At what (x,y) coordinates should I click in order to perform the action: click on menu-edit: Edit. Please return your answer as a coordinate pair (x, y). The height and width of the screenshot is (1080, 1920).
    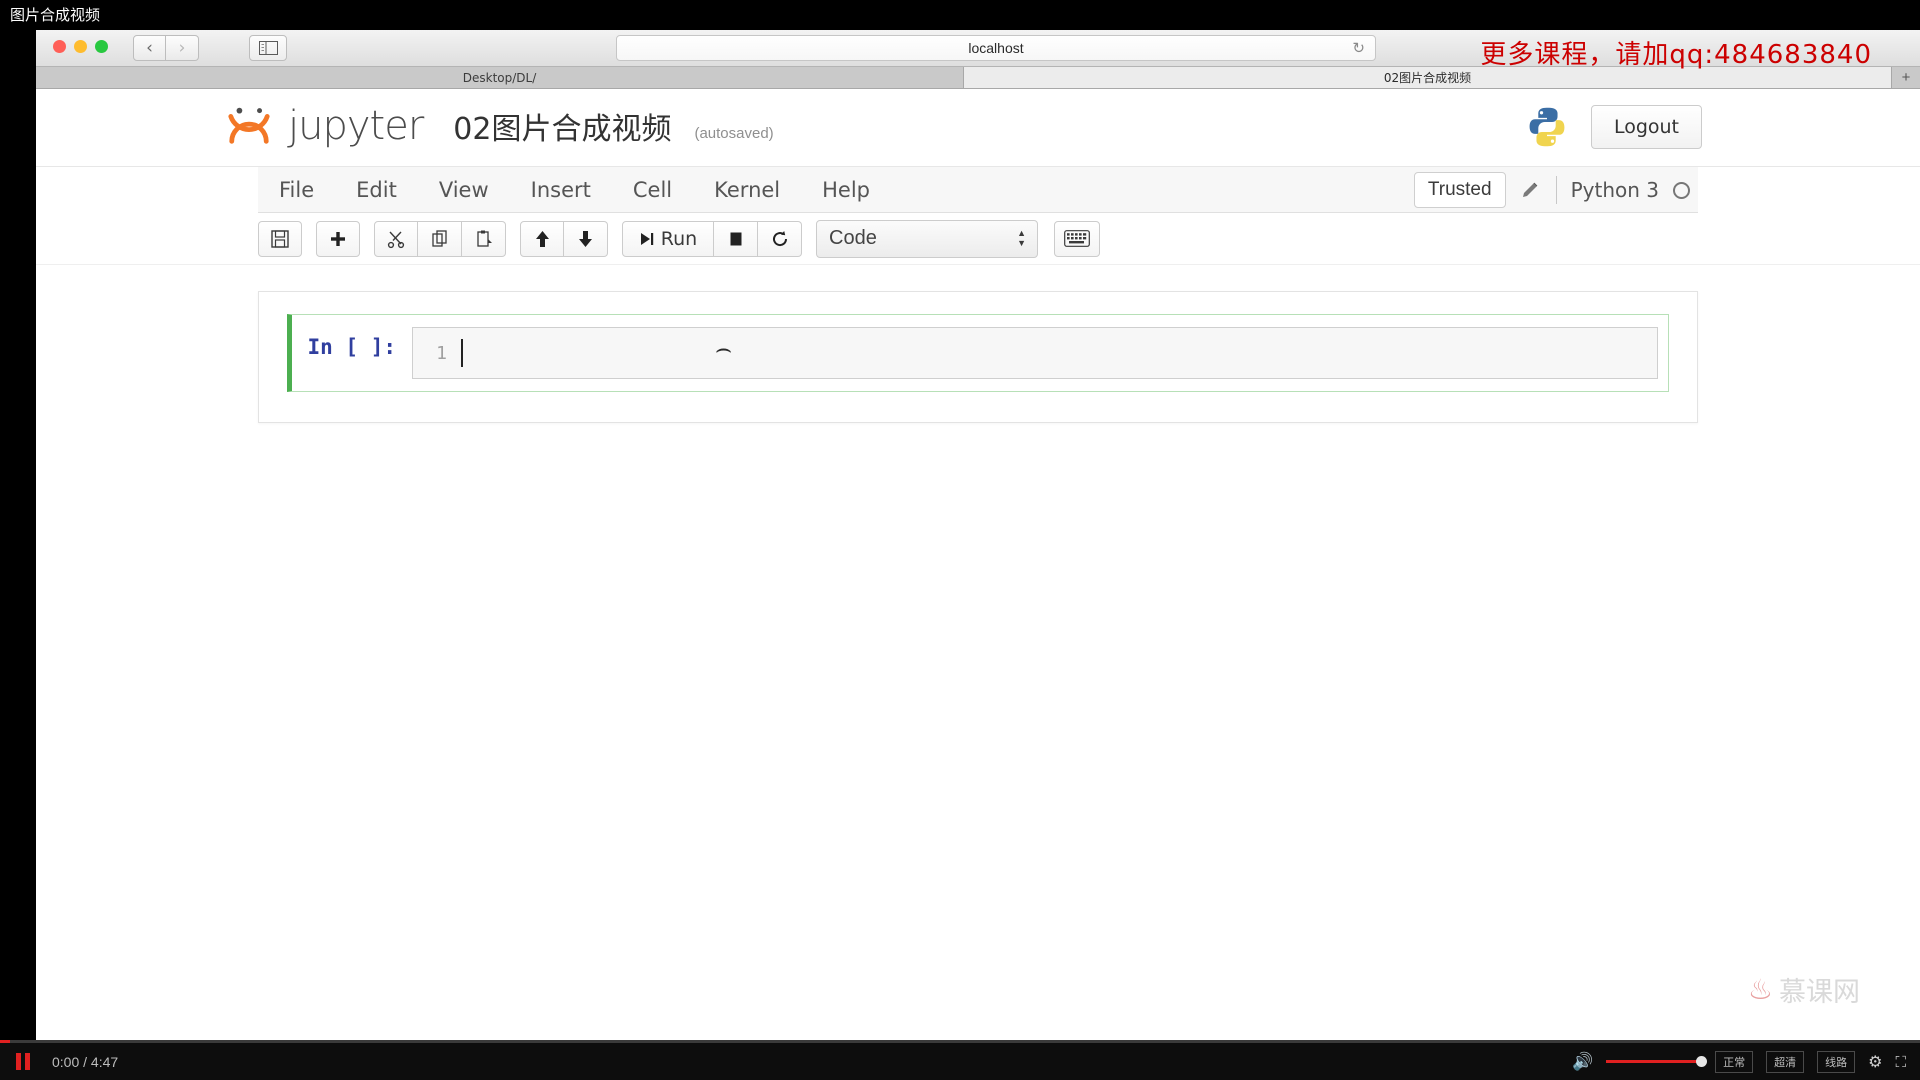
    Looking at the image, I should click on (376, 190).